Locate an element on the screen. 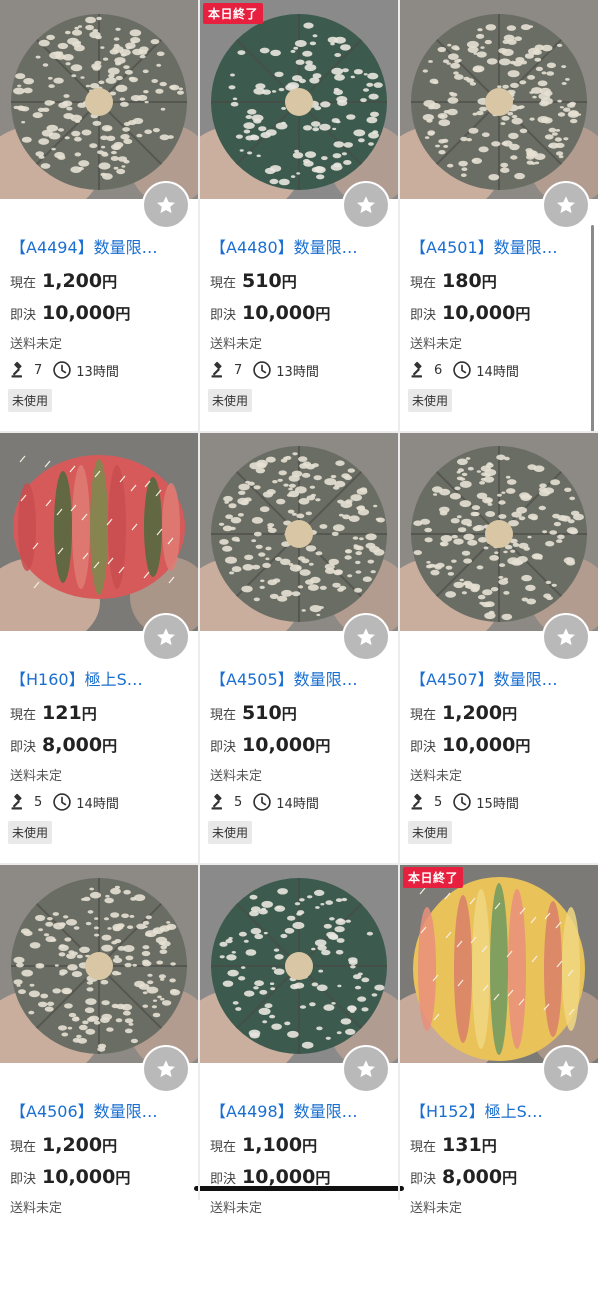 Image resolution: width=598 pixels, height=1295 pixels. product-card: 【A4505】数量限… 現在 510 円 即決 10,000 円 送料未定 5 is located at coordinates (299, 647).